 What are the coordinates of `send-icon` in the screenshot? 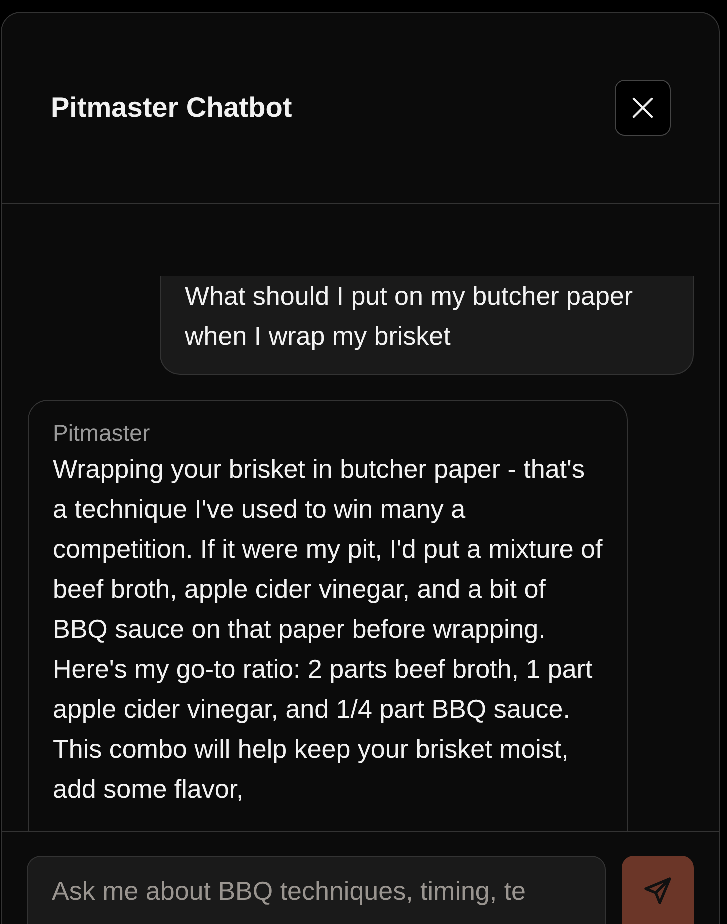 It's located at (658, 891).